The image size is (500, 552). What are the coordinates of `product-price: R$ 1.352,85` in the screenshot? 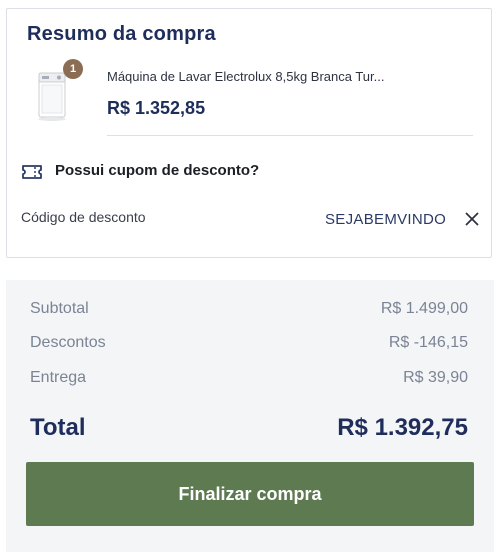 It's located at (156, 108).